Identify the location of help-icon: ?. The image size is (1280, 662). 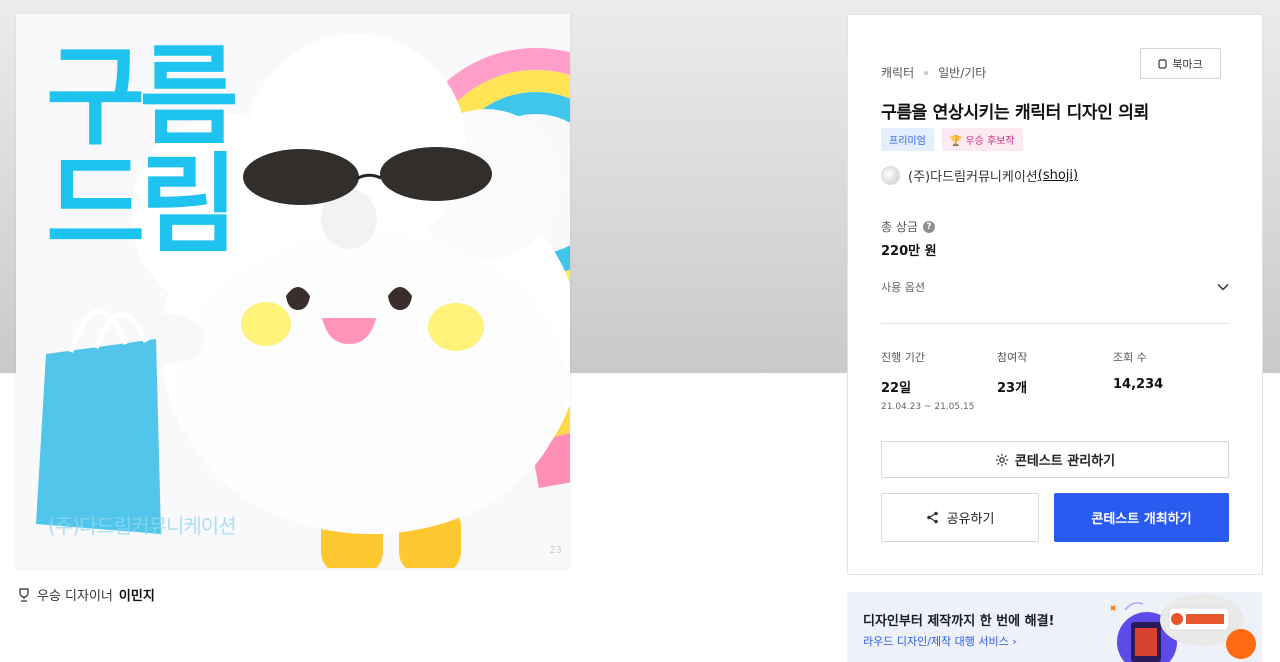
(928, 226).